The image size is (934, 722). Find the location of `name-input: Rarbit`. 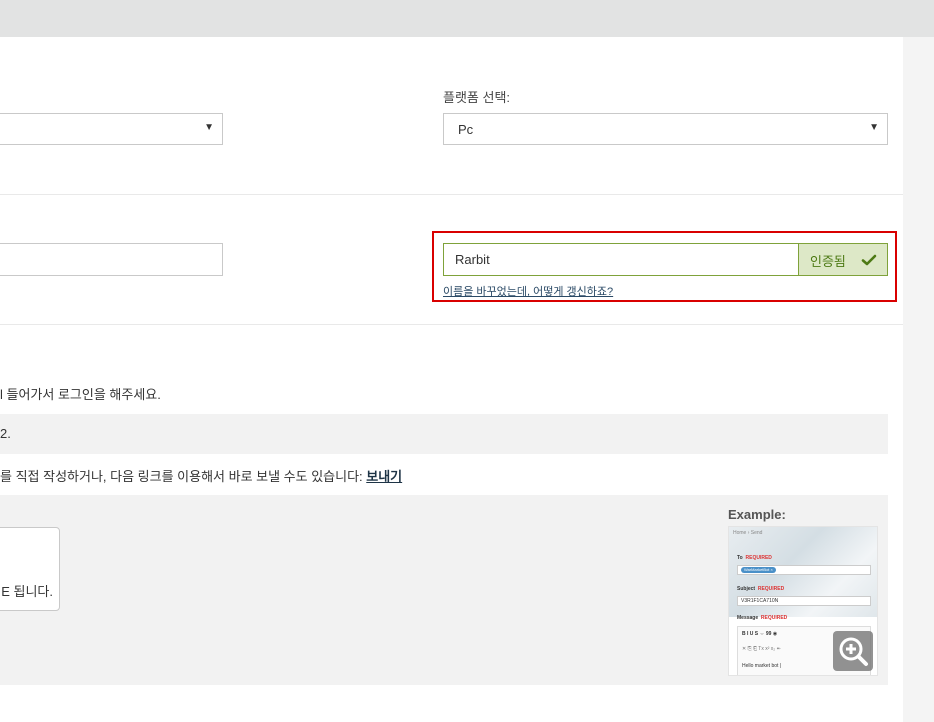

name-input: Rarbit is located at coordinates (621, 259).